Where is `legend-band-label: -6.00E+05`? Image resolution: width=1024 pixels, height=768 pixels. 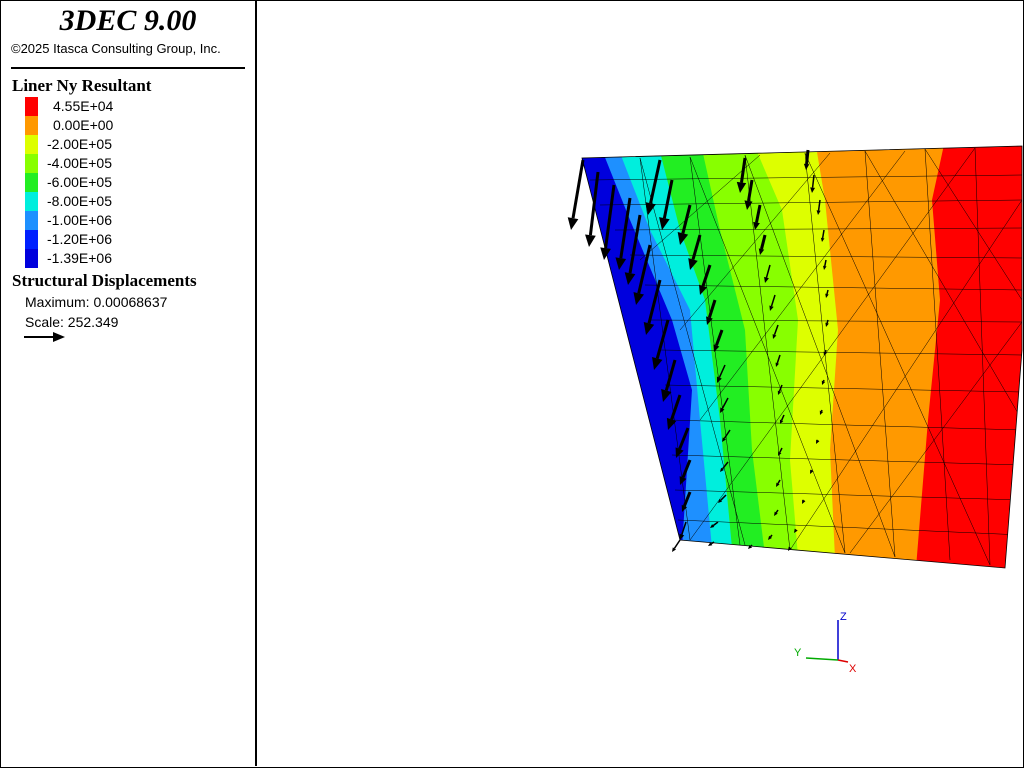 legend-band-label: -6.00E+05 is located at coordinates (79, 182).